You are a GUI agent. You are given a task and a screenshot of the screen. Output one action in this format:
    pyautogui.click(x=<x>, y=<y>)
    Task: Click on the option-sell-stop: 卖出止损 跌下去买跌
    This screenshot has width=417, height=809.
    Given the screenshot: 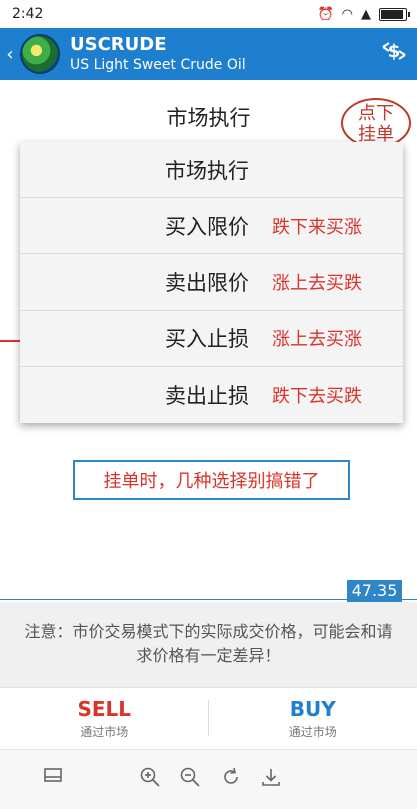 What is the action you would take?
    pyautogui.click(x=211, y=395)
    